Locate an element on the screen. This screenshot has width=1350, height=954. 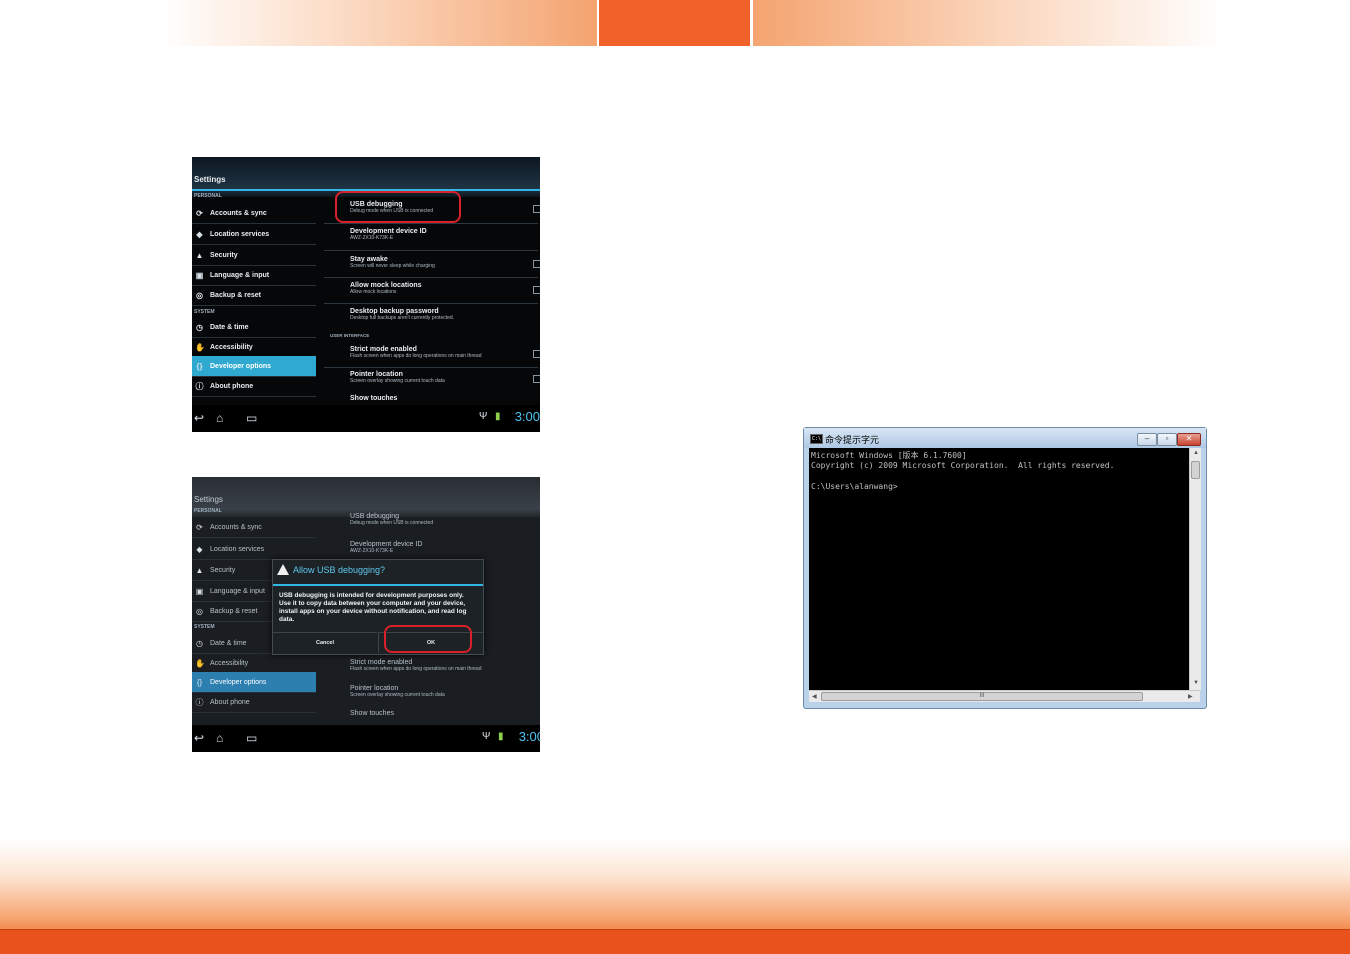
header-gradient-left is located at coordinates (378, 23).